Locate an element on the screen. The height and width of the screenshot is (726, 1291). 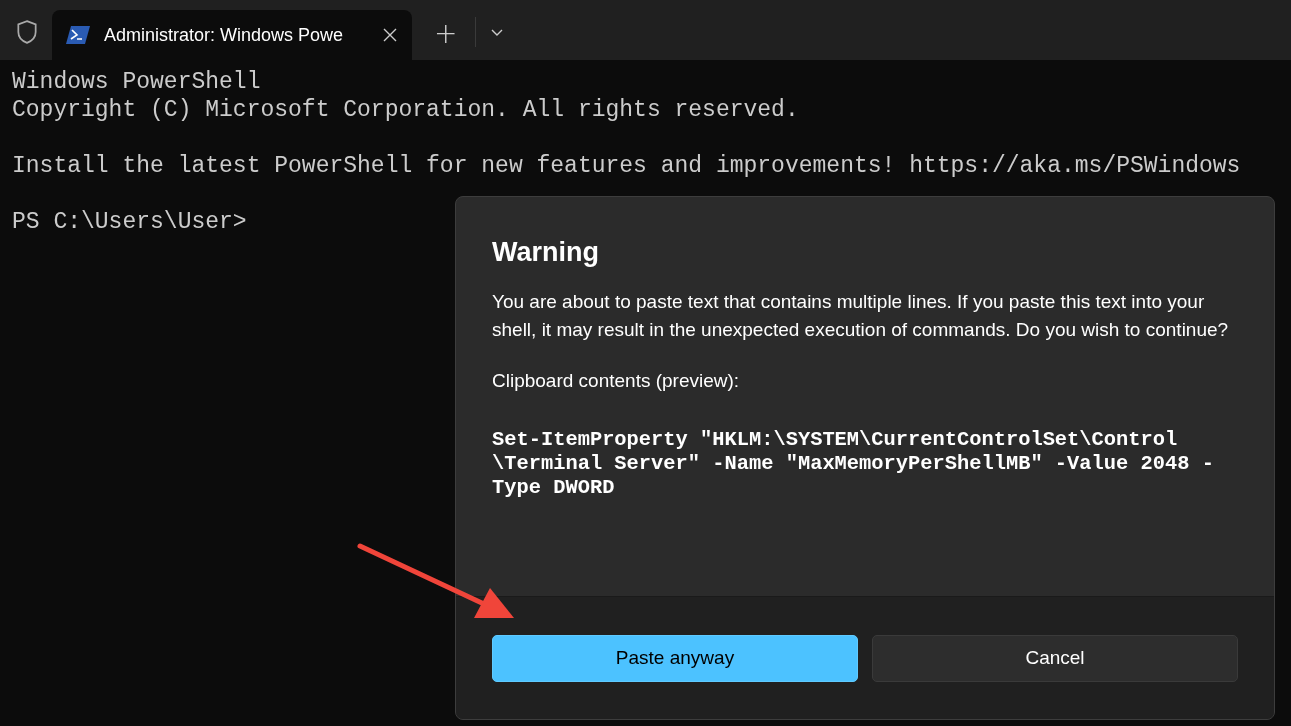
warning-message: You are about to paste text that contains multiple lines. If you paste this text into your shell, it may result in the unexpected execution of commands. Do you wish to continue? is located at coordinates (861, 316).